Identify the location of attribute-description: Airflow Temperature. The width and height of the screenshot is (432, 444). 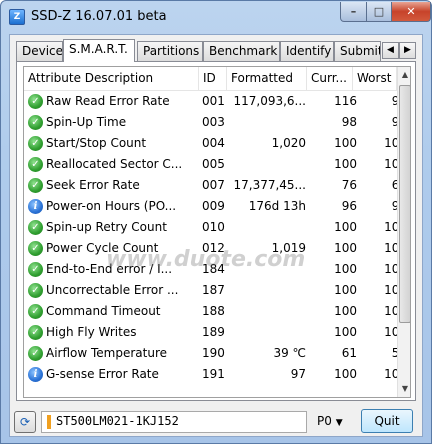
(107, 353).